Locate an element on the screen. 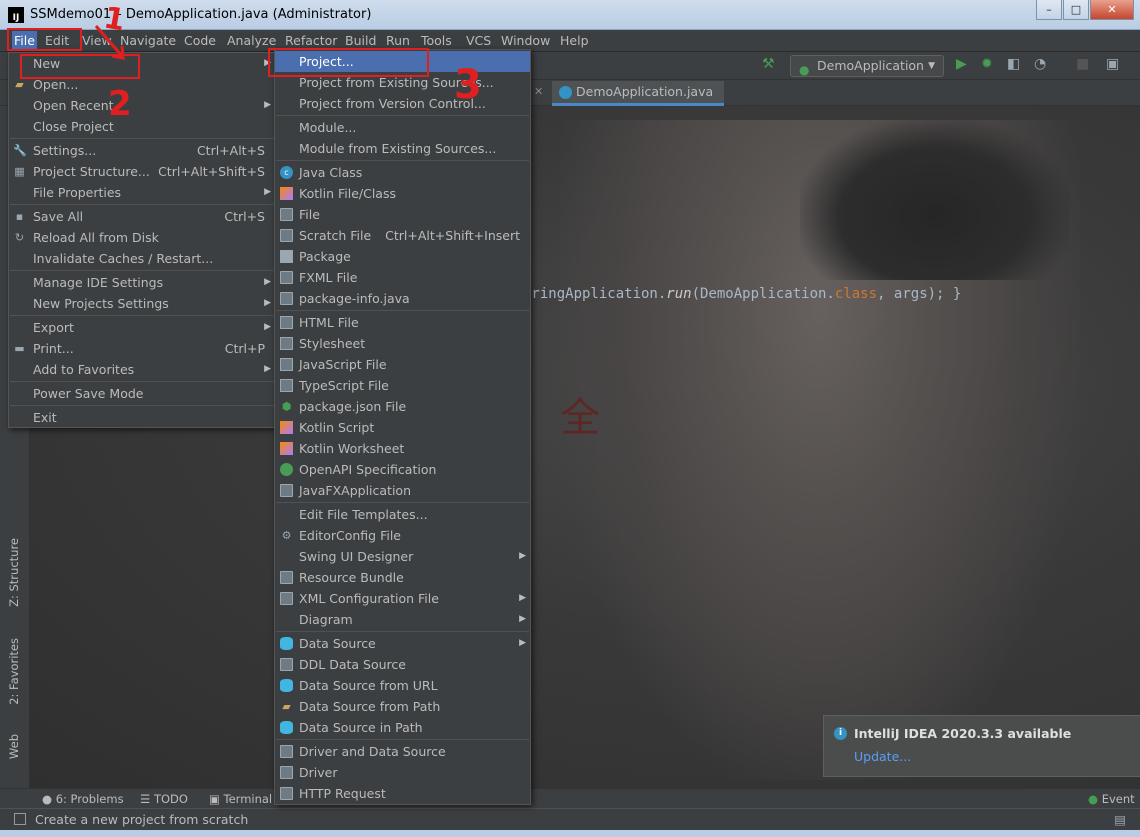  fxml-icon is located at coordinates (286, 277).